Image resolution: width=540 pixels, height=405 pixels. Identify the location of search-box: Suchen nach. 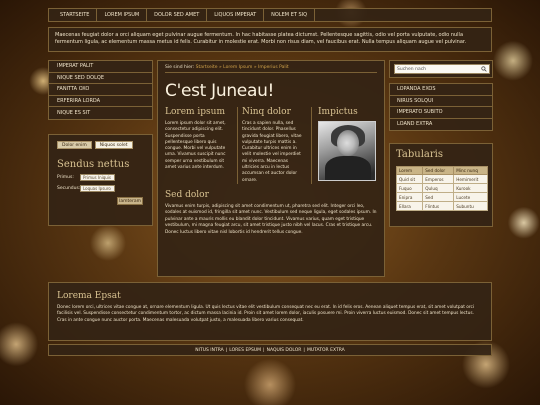
(441, 69).